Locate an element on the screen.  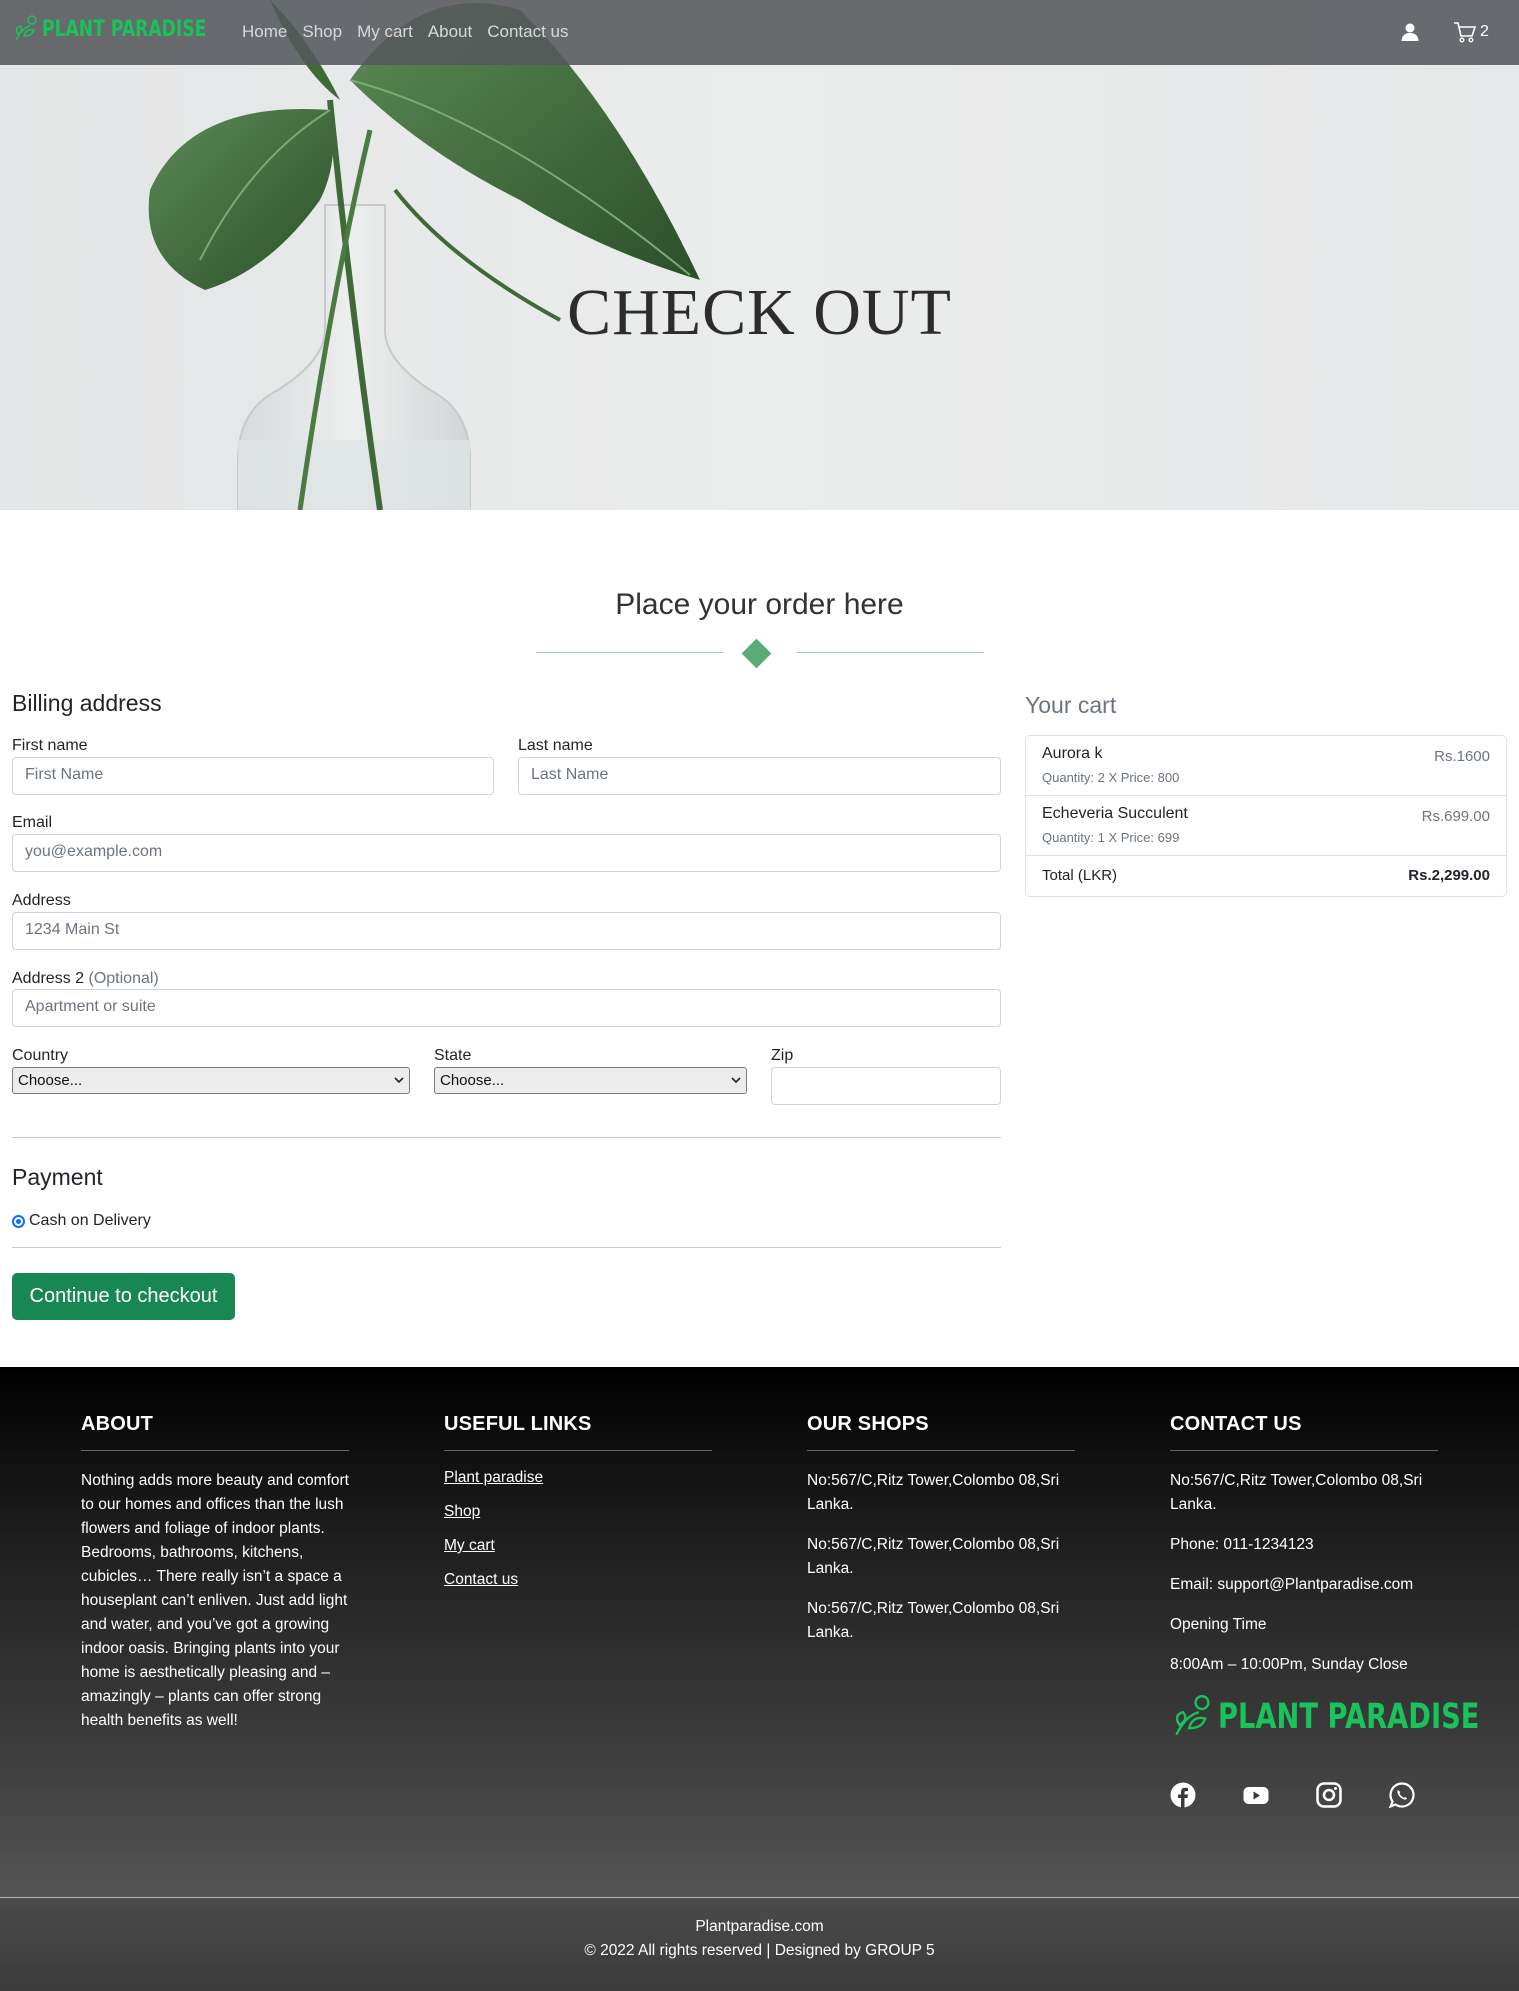
continue-checkout-button: Continue to checkout is located at coordinates (123, 1296).